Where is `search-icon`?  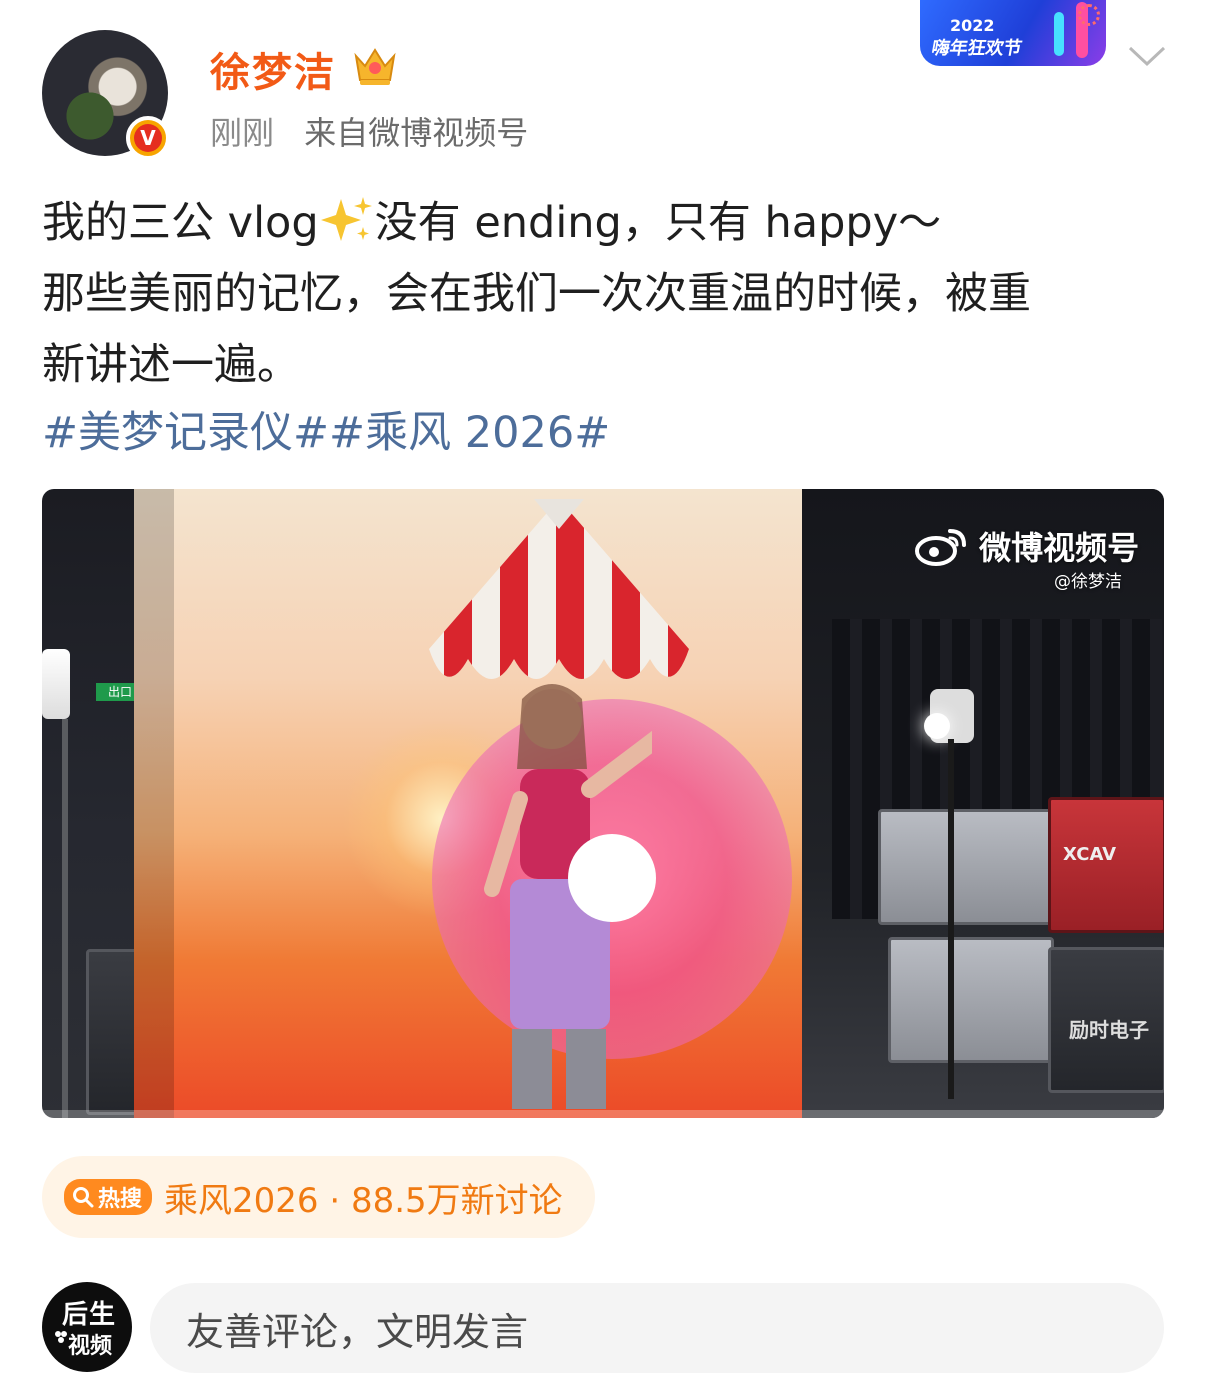 search-icon is located at coordinates (83, 1197).